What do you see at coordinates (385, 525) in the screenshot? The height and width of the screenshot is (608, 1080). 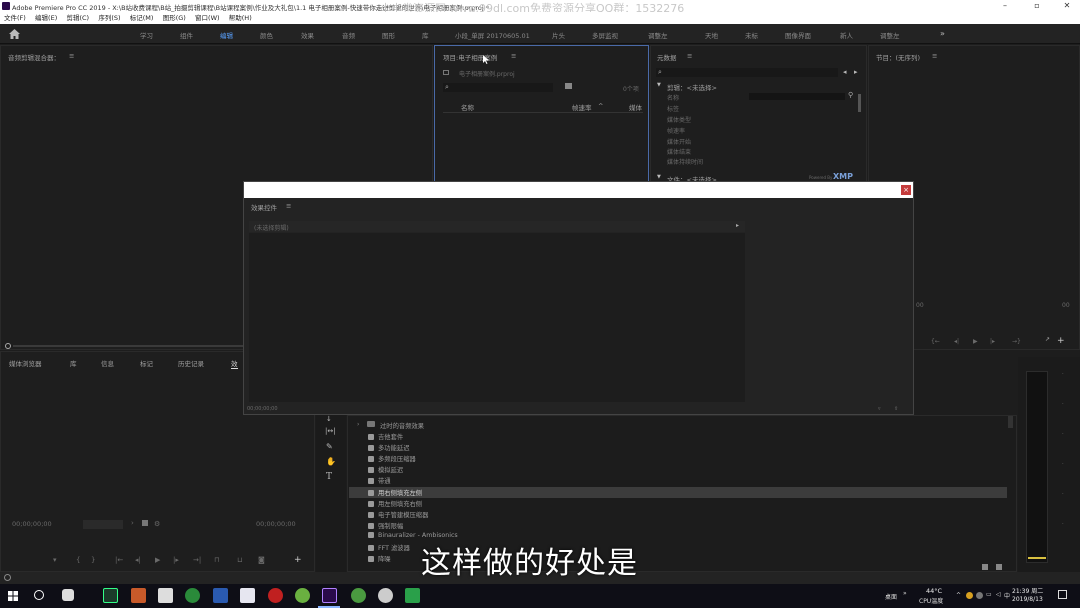 I see `effect-item: 强制限幅` at bounding box center [385, 525].